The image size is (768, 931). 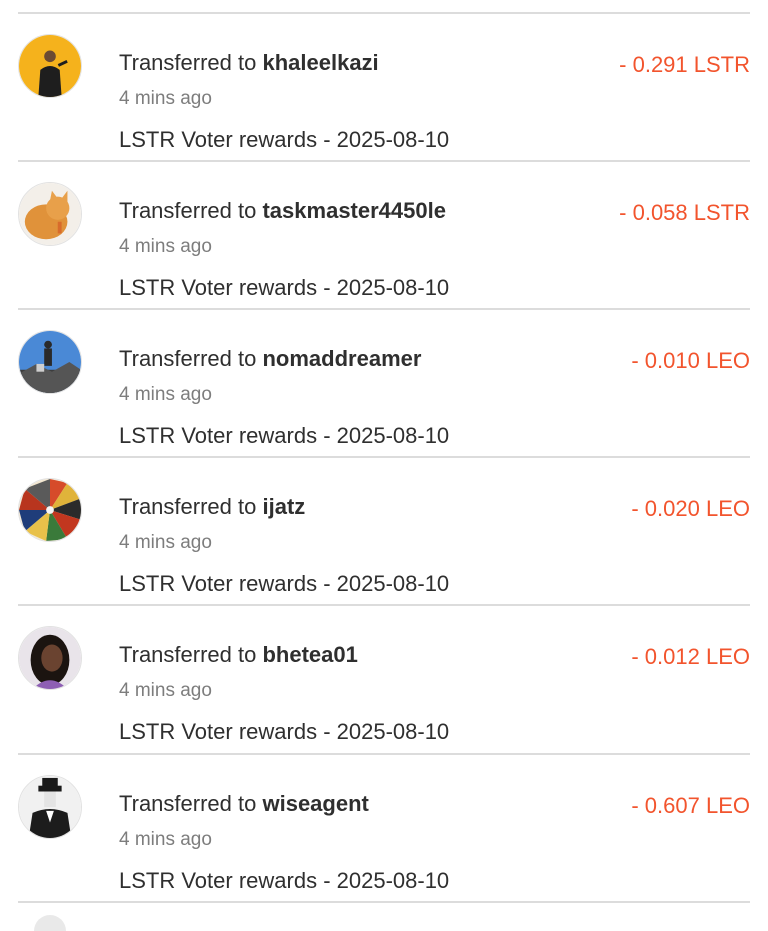 I want to click on amount-text: - 0.012 LEO, so click(x=690, y=656).